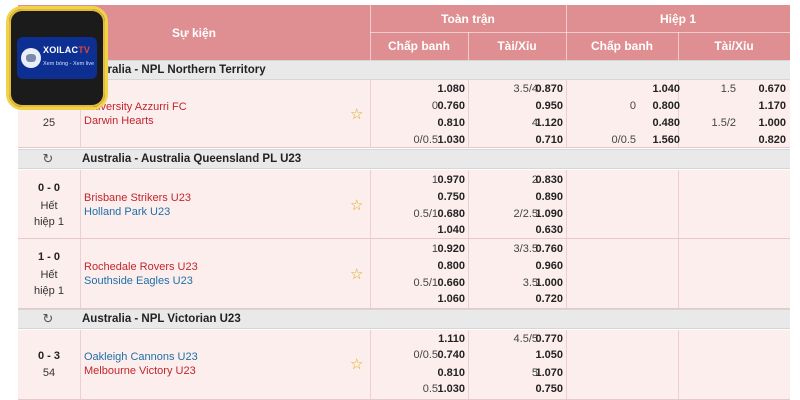 This screenshot has height=400, width=800. I want to click on match-minute: 54, so click(49, 373).